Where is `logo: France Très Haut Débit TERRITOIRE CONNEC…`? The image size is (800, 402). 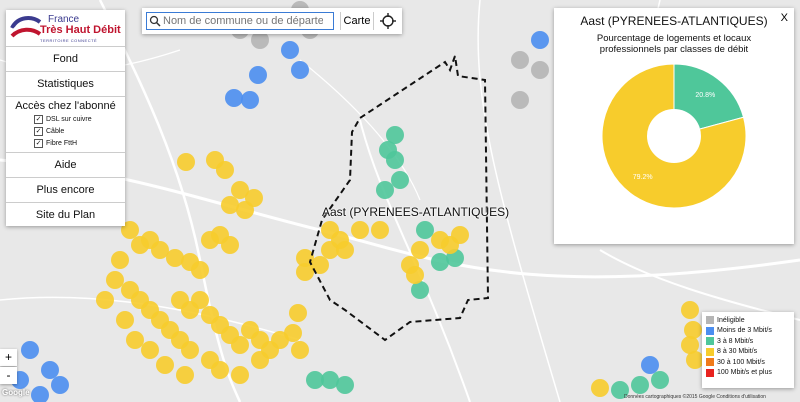 logo: France Très Haut Débit TERRITOIRE CONNEC… is located at coordinates (65, 28).